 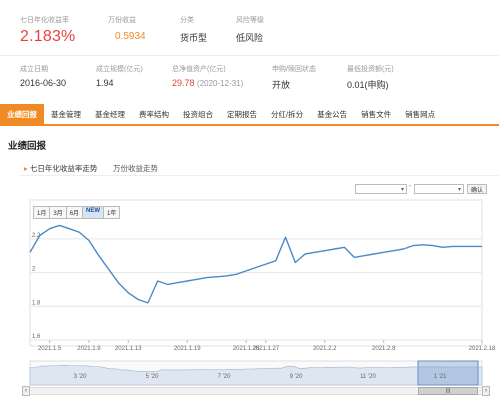 I want to click on y-tick-label: 1.6, so click(x=36, y=337).